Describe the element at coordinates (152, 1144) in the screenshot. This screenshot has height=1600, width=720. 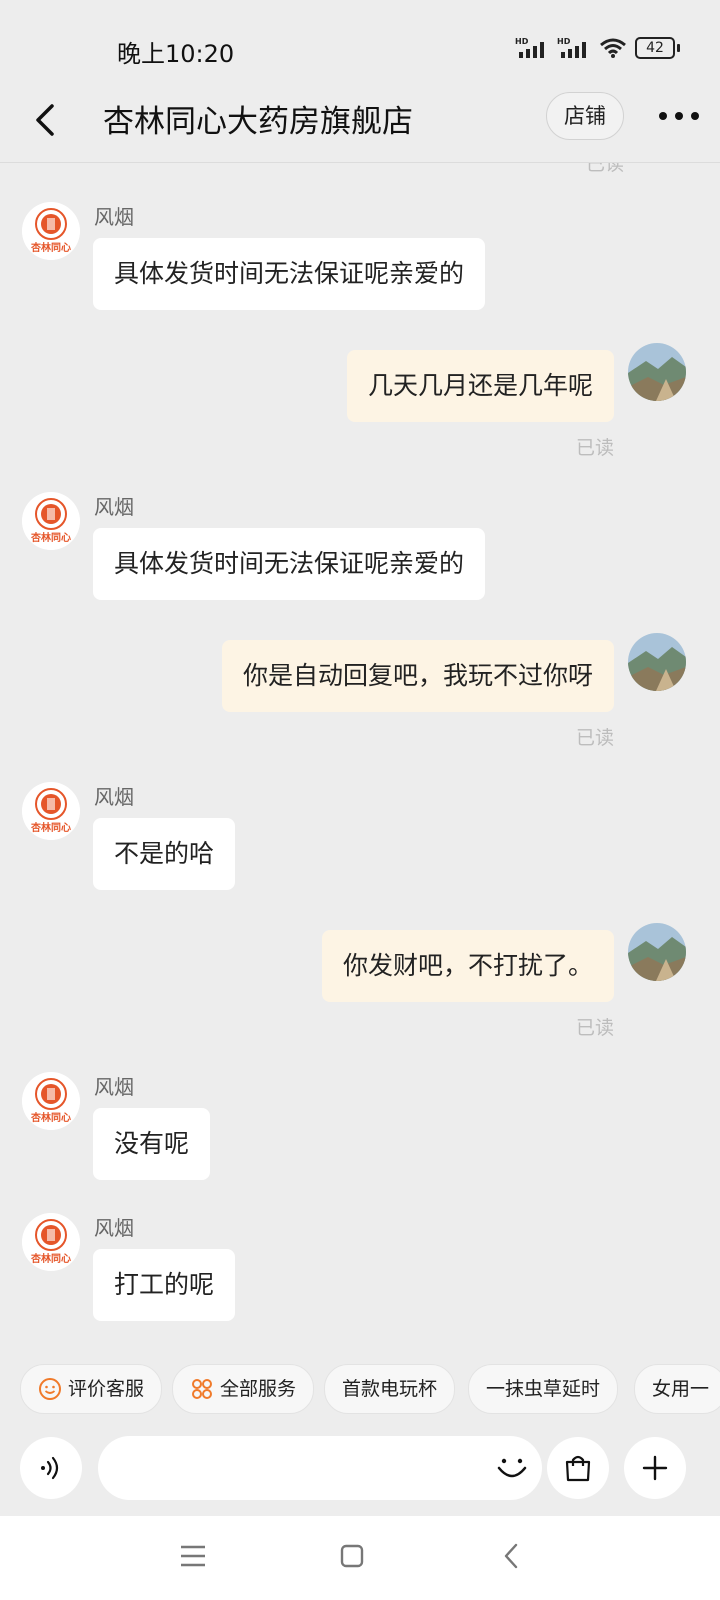
I see `message-bubble: 没有呢` at that location.